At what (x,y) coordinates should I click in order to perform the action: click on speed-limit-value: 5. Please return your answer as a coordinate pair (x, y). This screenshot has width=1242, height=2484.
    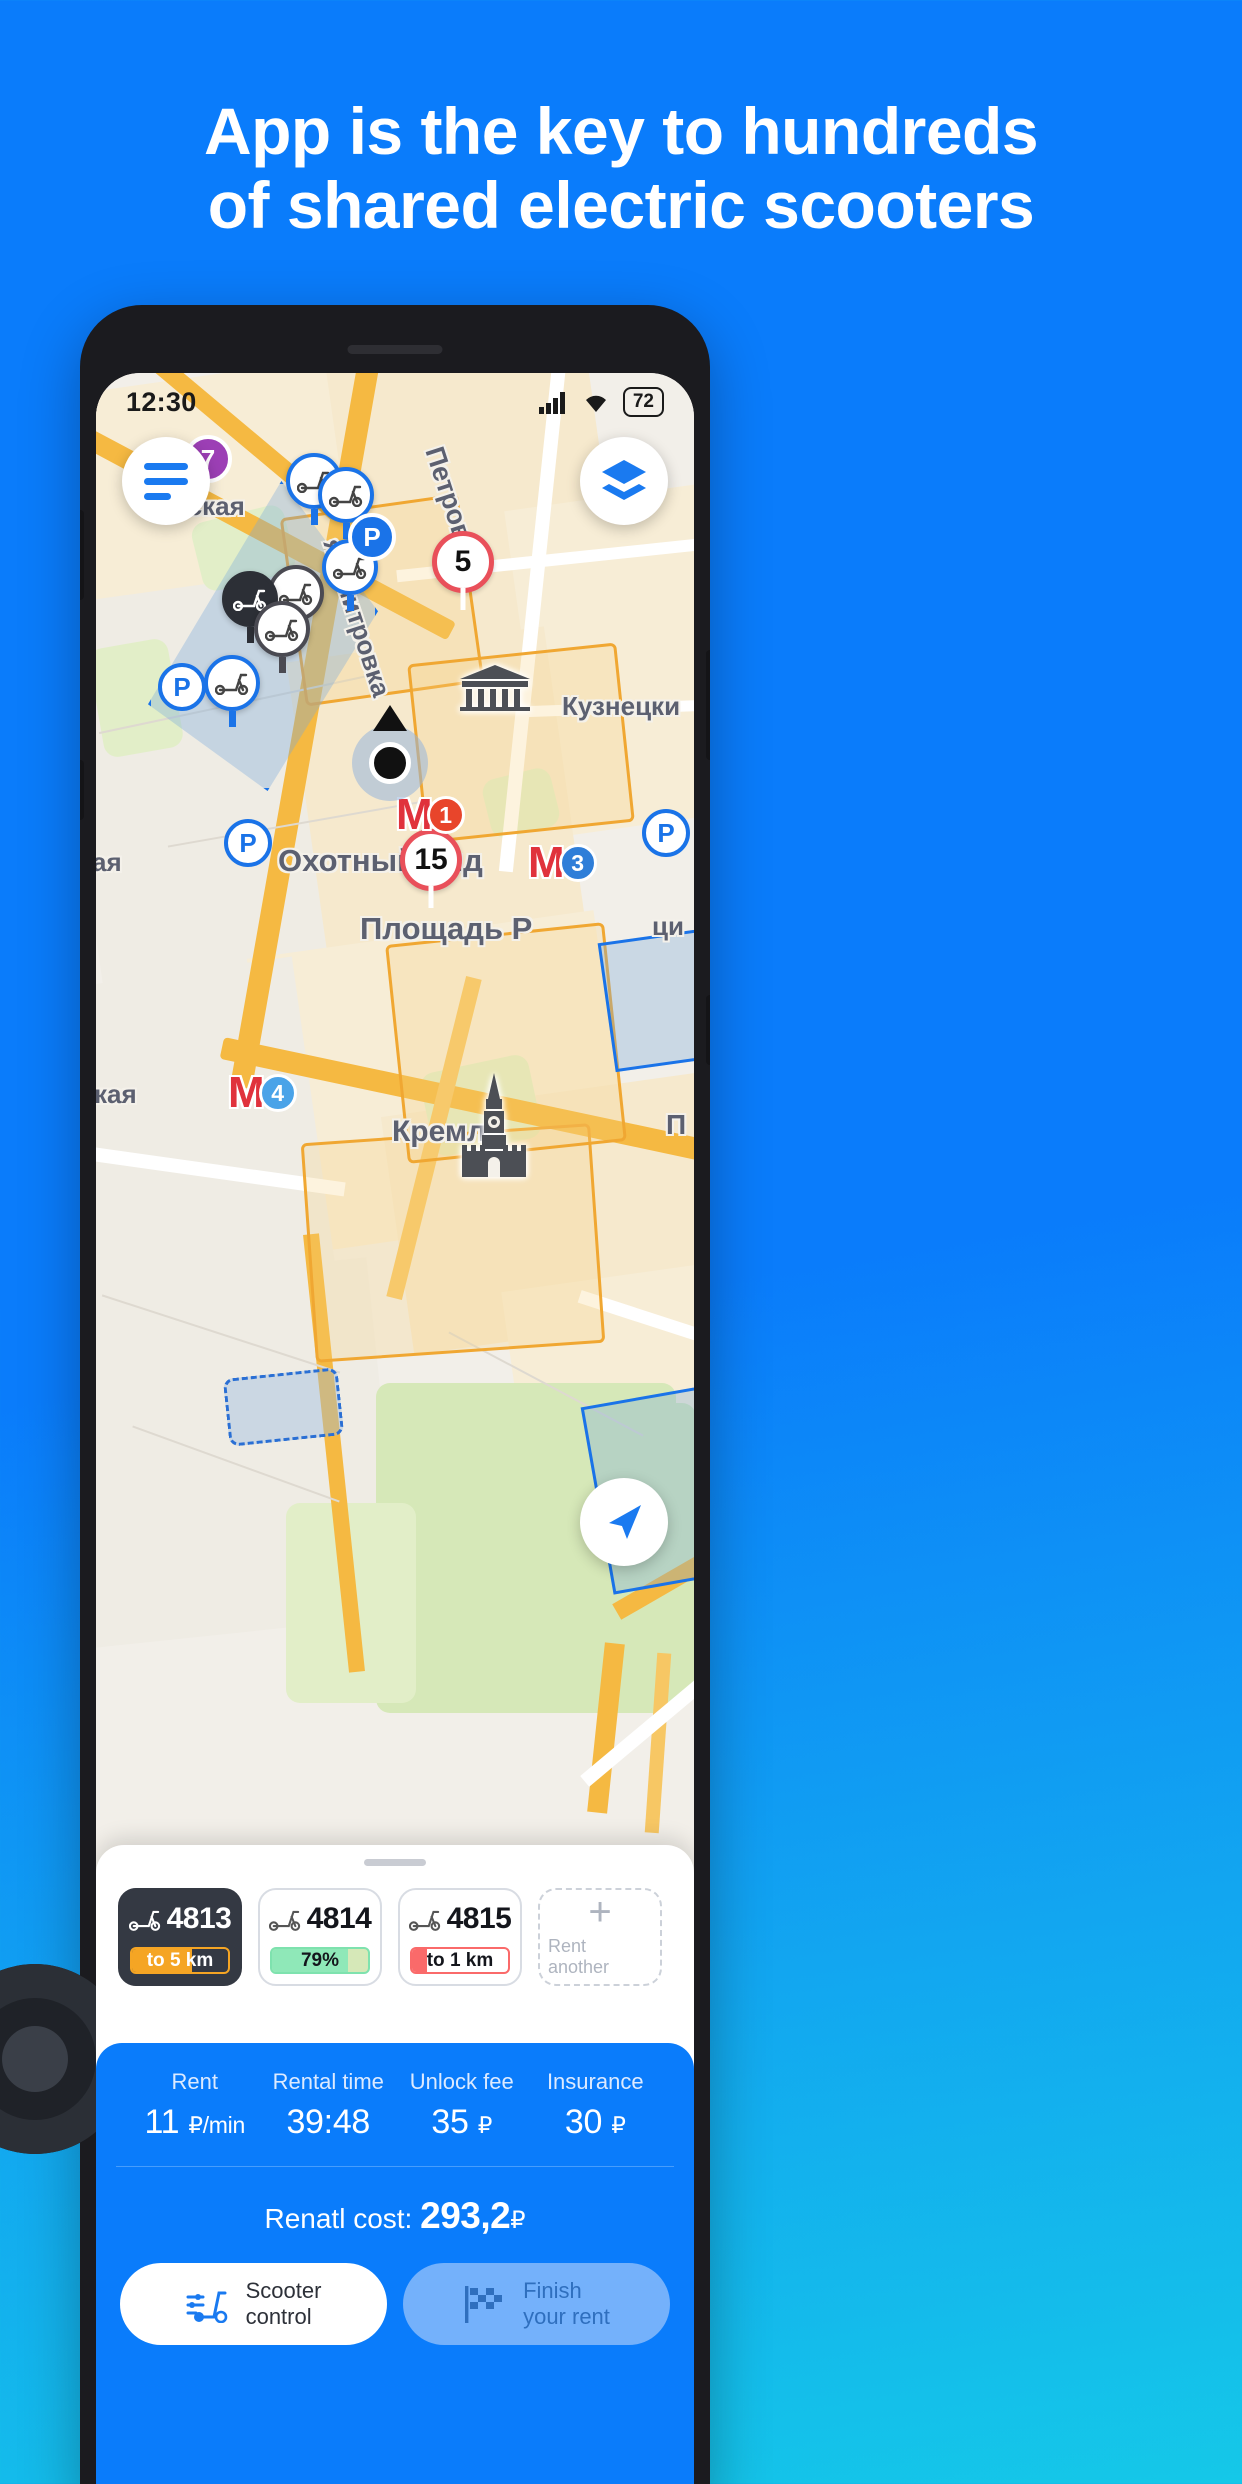
    Looking at the image, I should click on (463, 561).